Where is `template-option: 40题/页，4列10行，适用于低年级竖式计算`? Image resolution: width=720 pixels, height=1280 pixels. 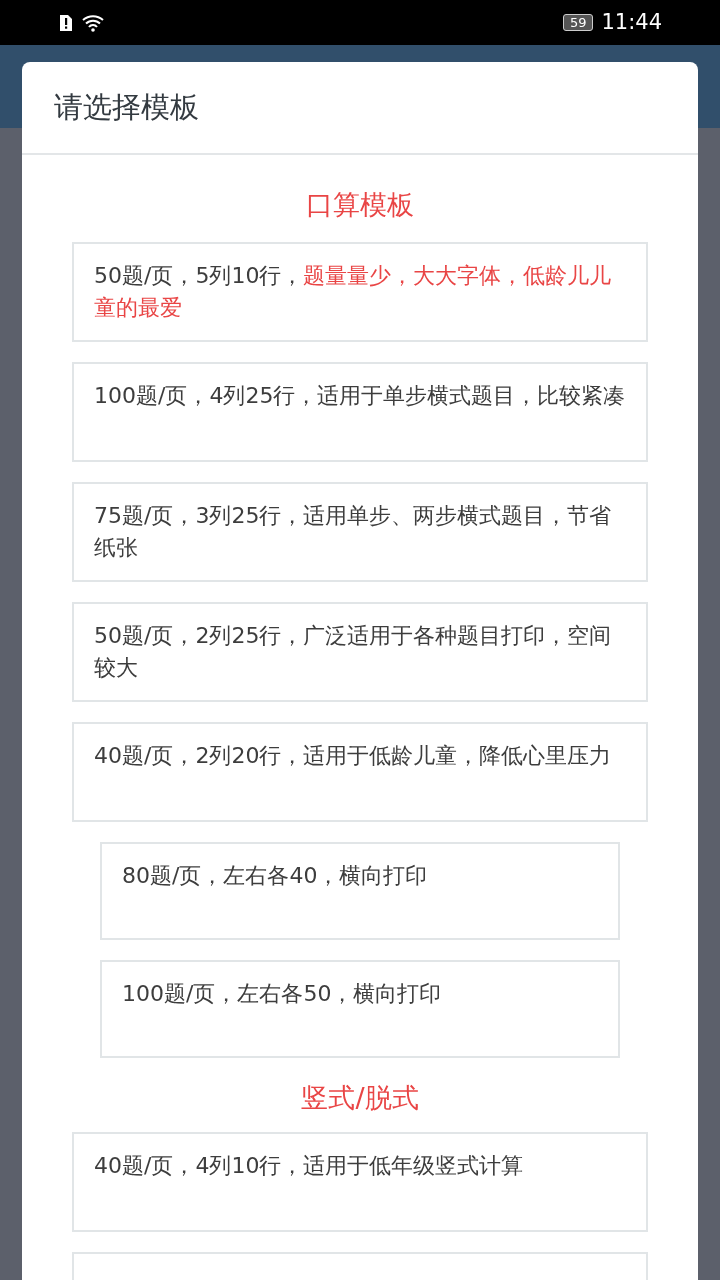 template-option: 40题/页，4列10行，适用于低年级竖式计算 is located at coordinates (360, 1182).